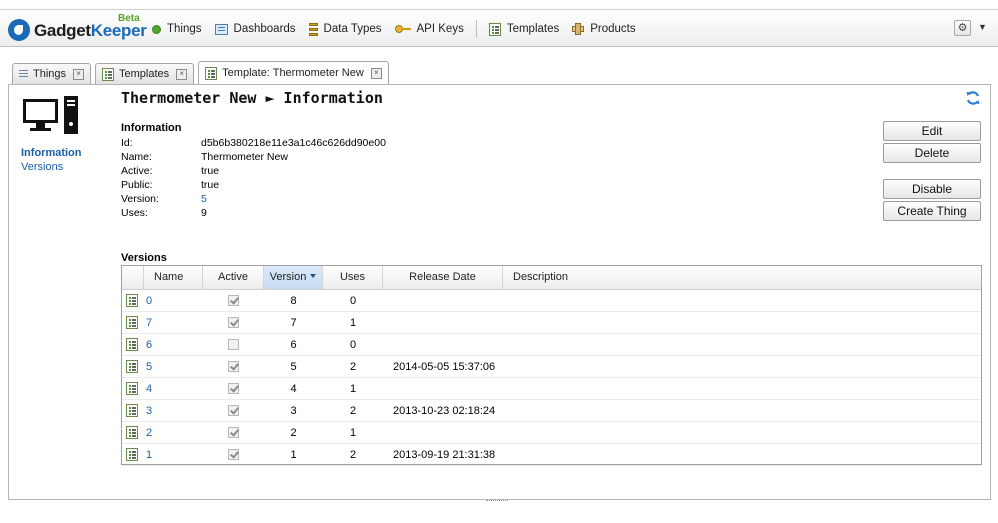 The width and height of the screenshot is (998, 523). What do you see at coordinates (293, 323) in the screenshot?
I see `cell-version: 7` at bounding box center [293, 323].